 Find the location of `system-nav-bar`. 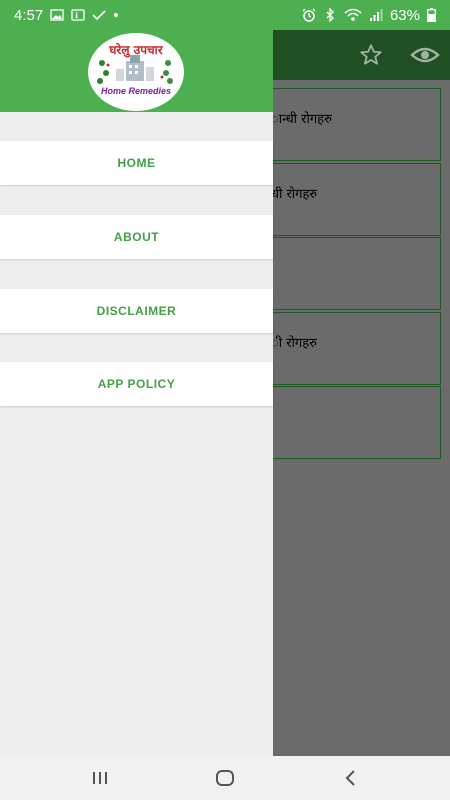

system-nav-bar is located at coordinates (225, 778).